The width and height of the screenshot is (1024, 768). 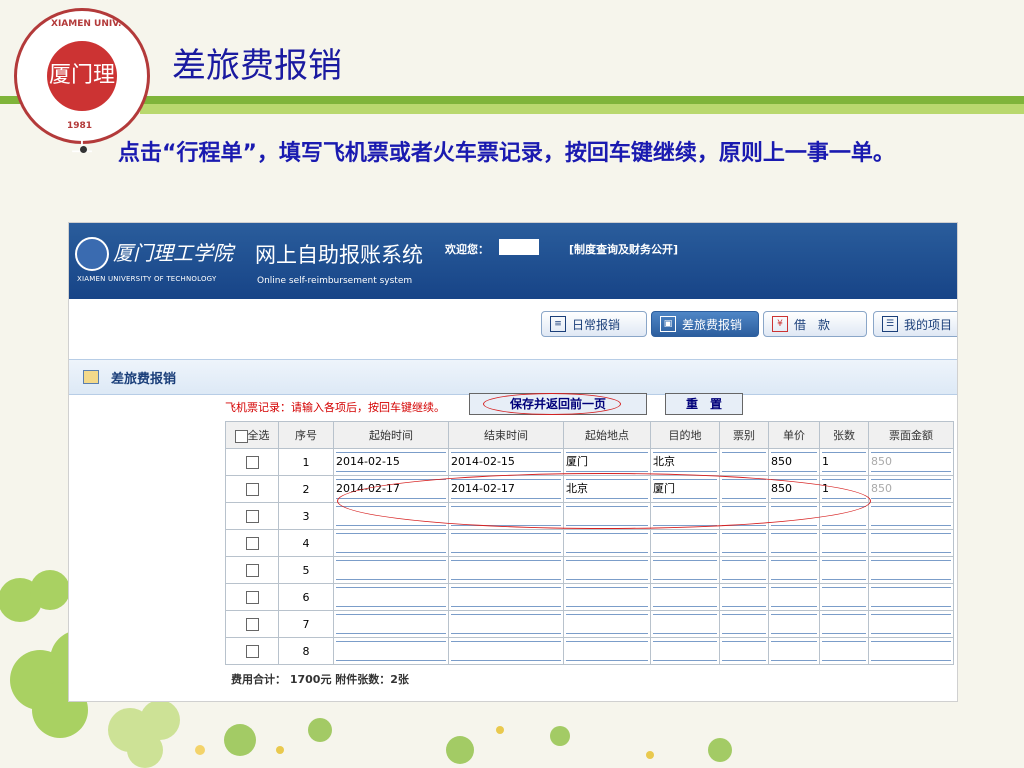 I want to click on row-select-cell, so click(x=252, y=624).